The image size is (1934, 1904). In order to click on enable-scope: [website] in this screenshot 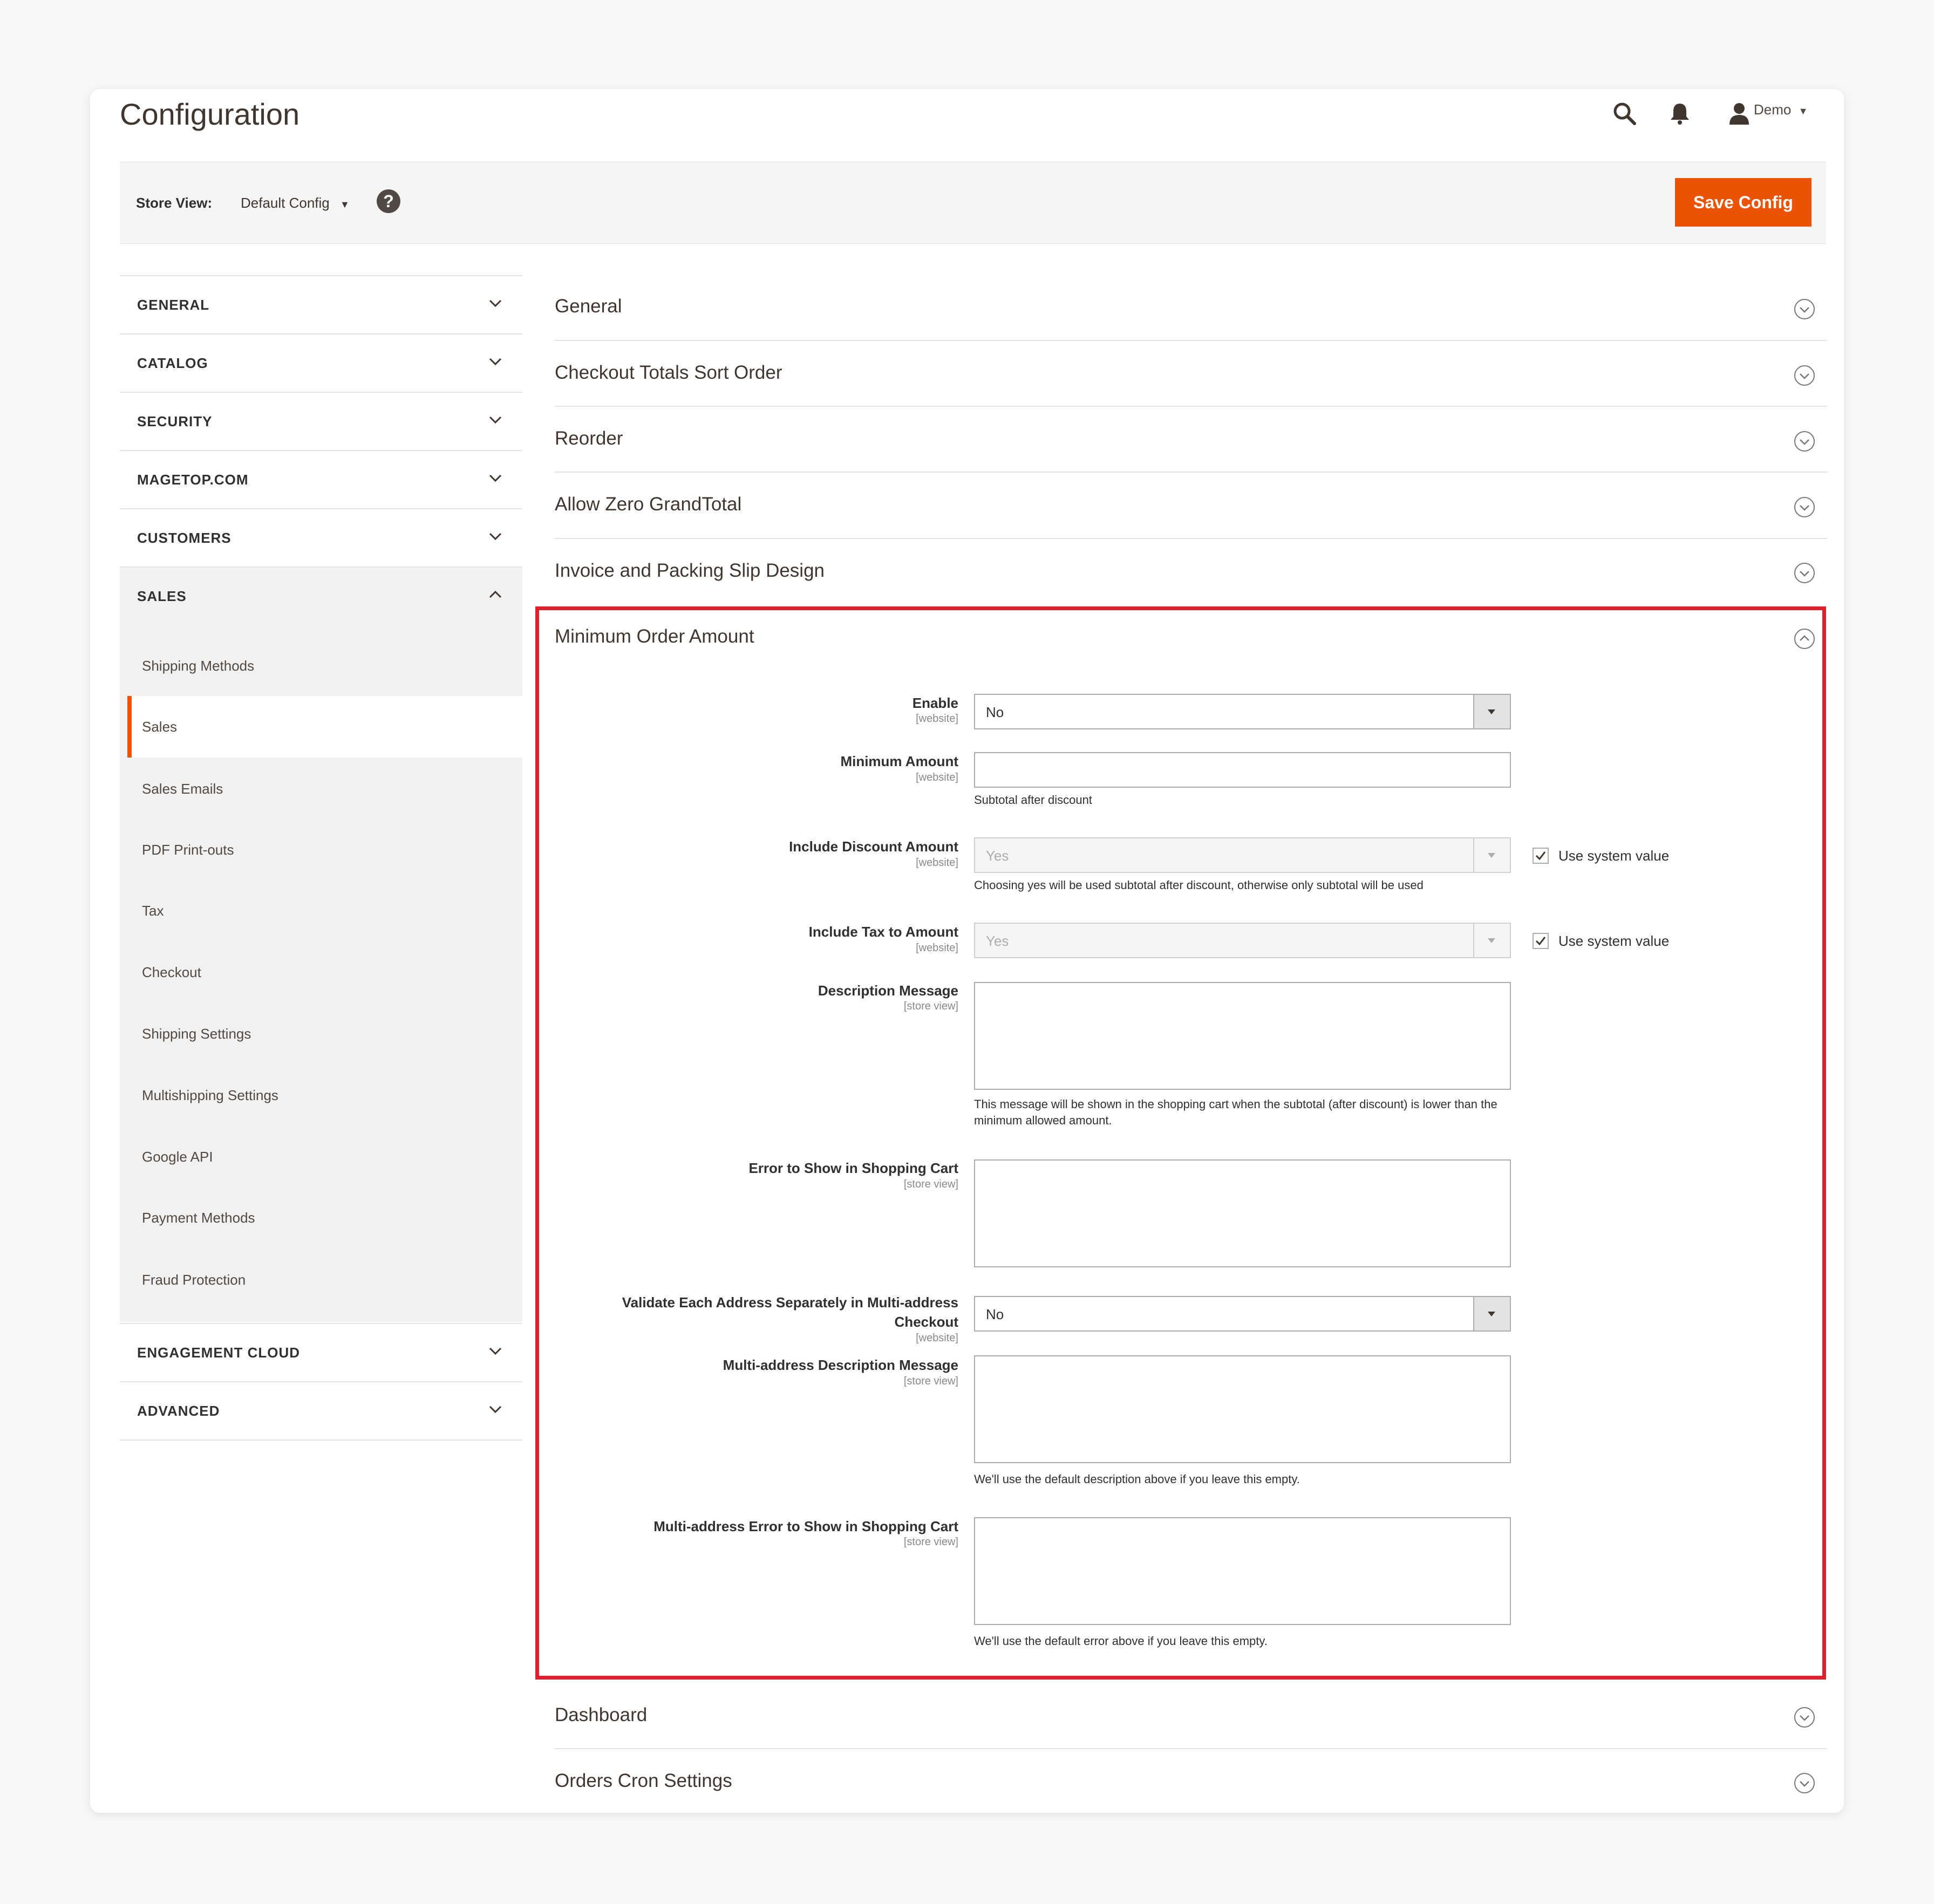, I will do `click(937, 719)`.